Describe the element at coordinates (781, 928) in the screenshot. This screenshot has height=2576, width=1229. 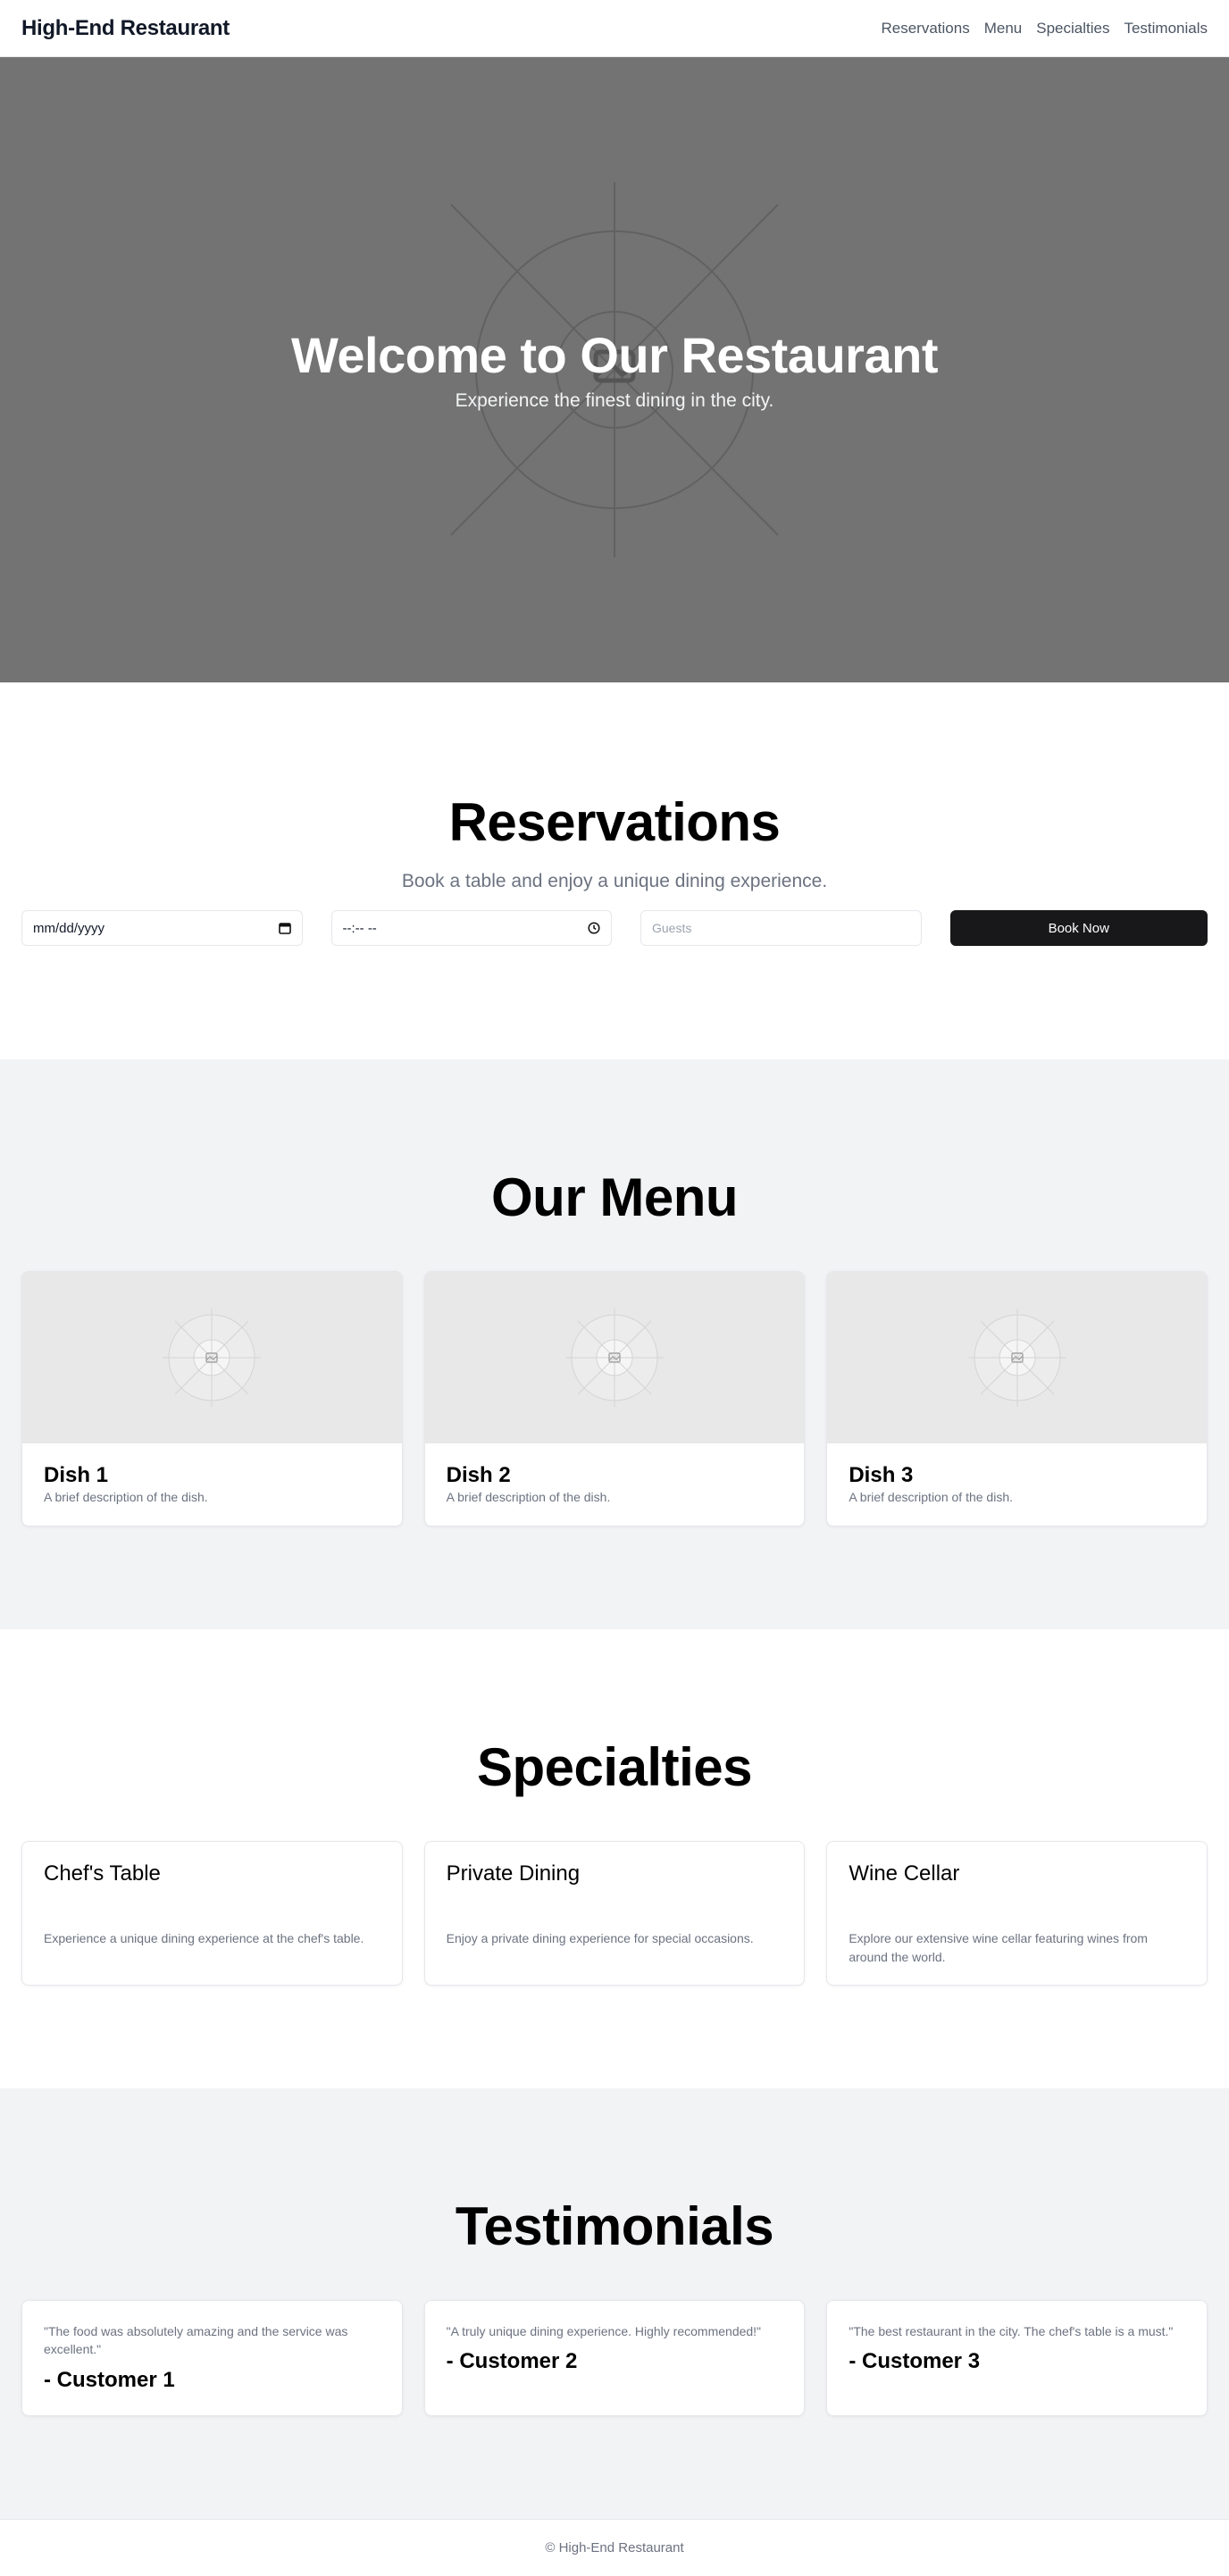
I see `guests-input: Guests` at that location.